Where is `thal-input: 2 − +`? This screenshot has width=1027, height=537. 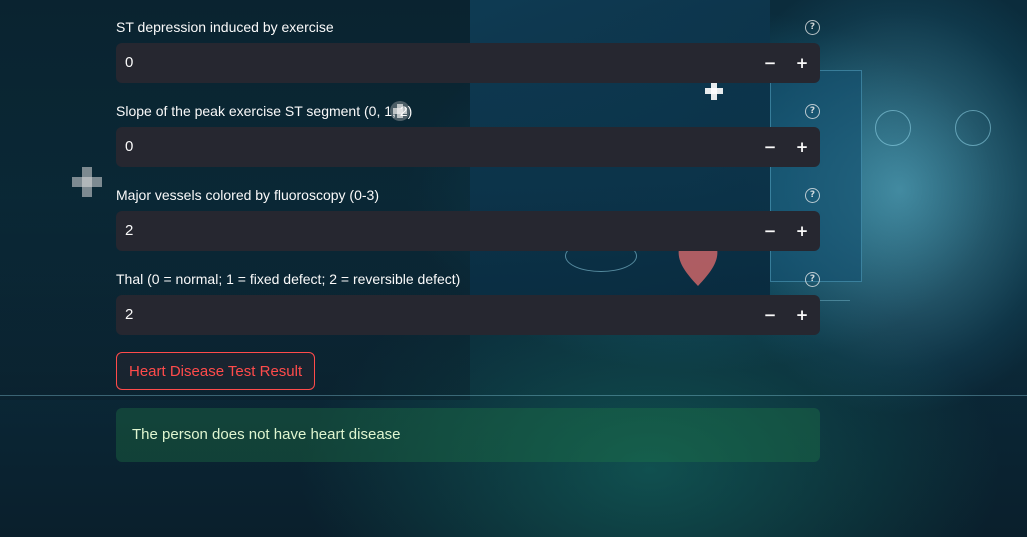
thal-input: 2 − + is located at coordinates (468, 315).